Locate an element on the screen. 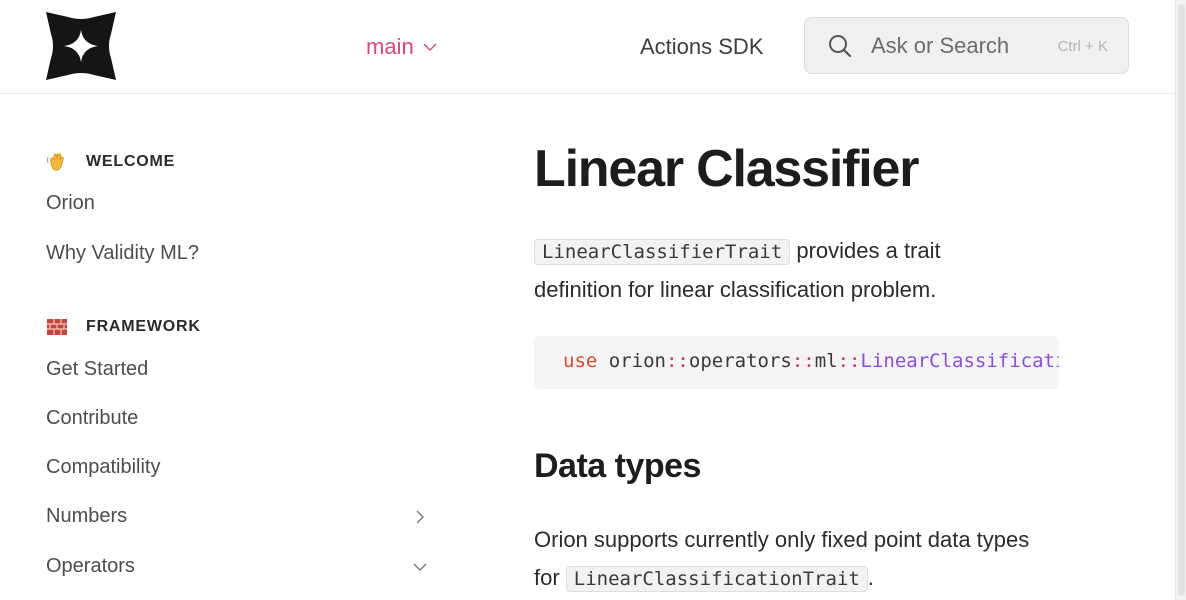 This screenshot has width=1186, height=600. sidebar-item-label: Numbers is located at coordinates (87, 516).